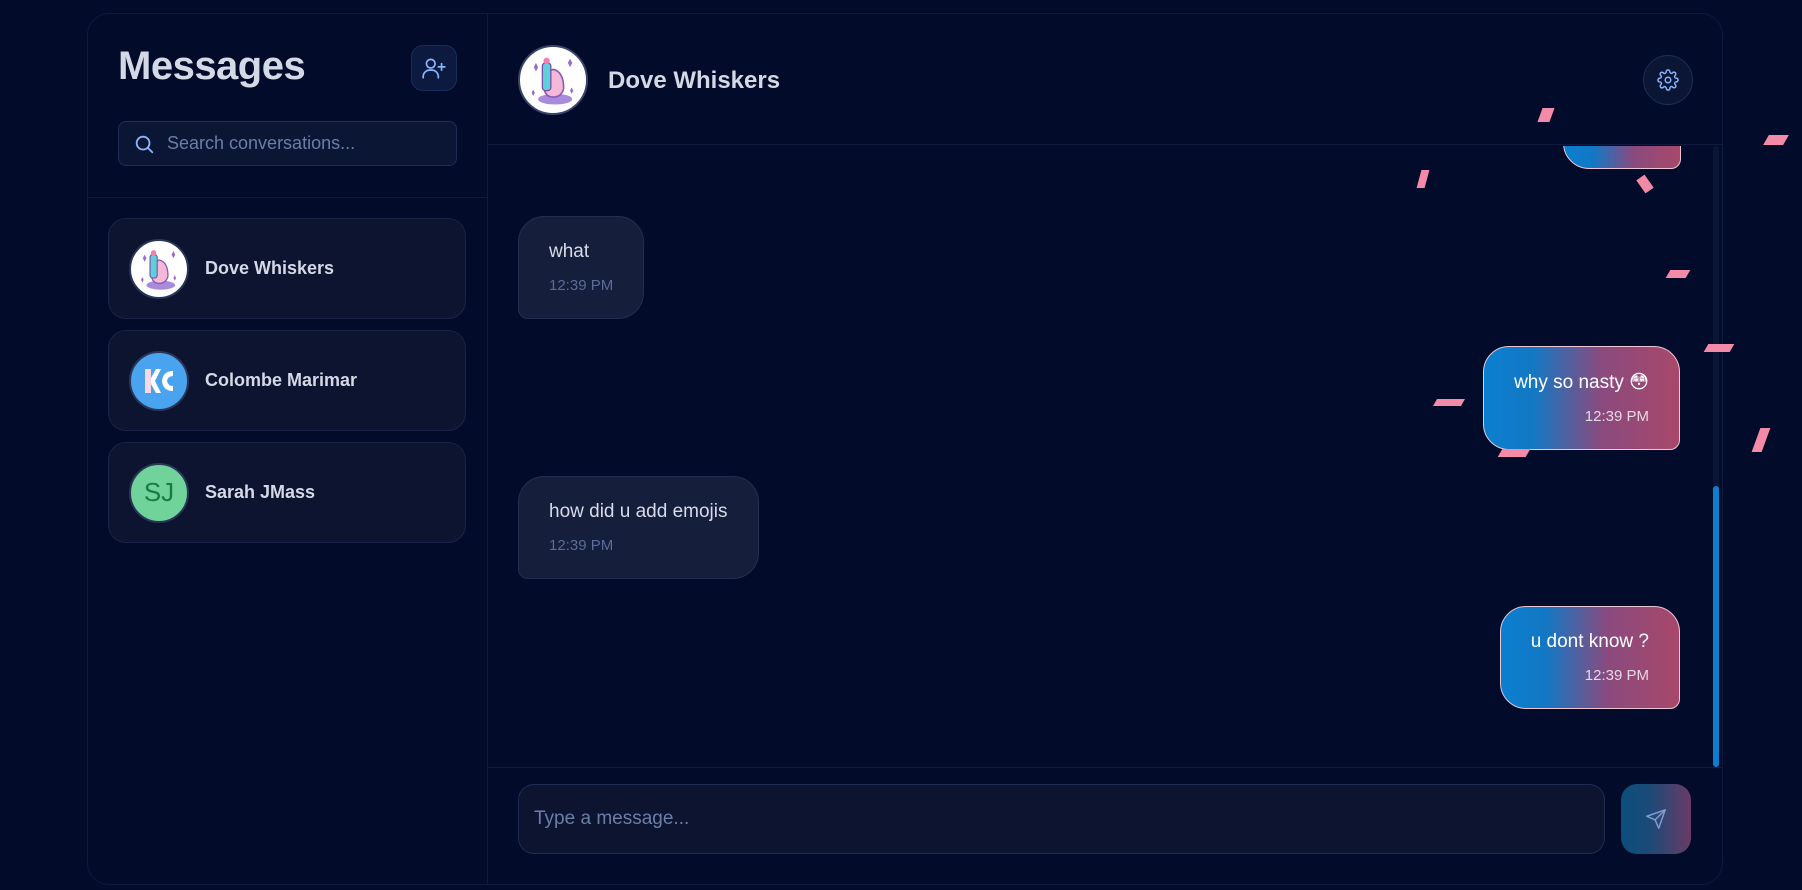 This screenshot has height=890, width=1802. I want to click on message-bubble-incoming: how did u add emojis 12:39 PM, so click(638, 527).